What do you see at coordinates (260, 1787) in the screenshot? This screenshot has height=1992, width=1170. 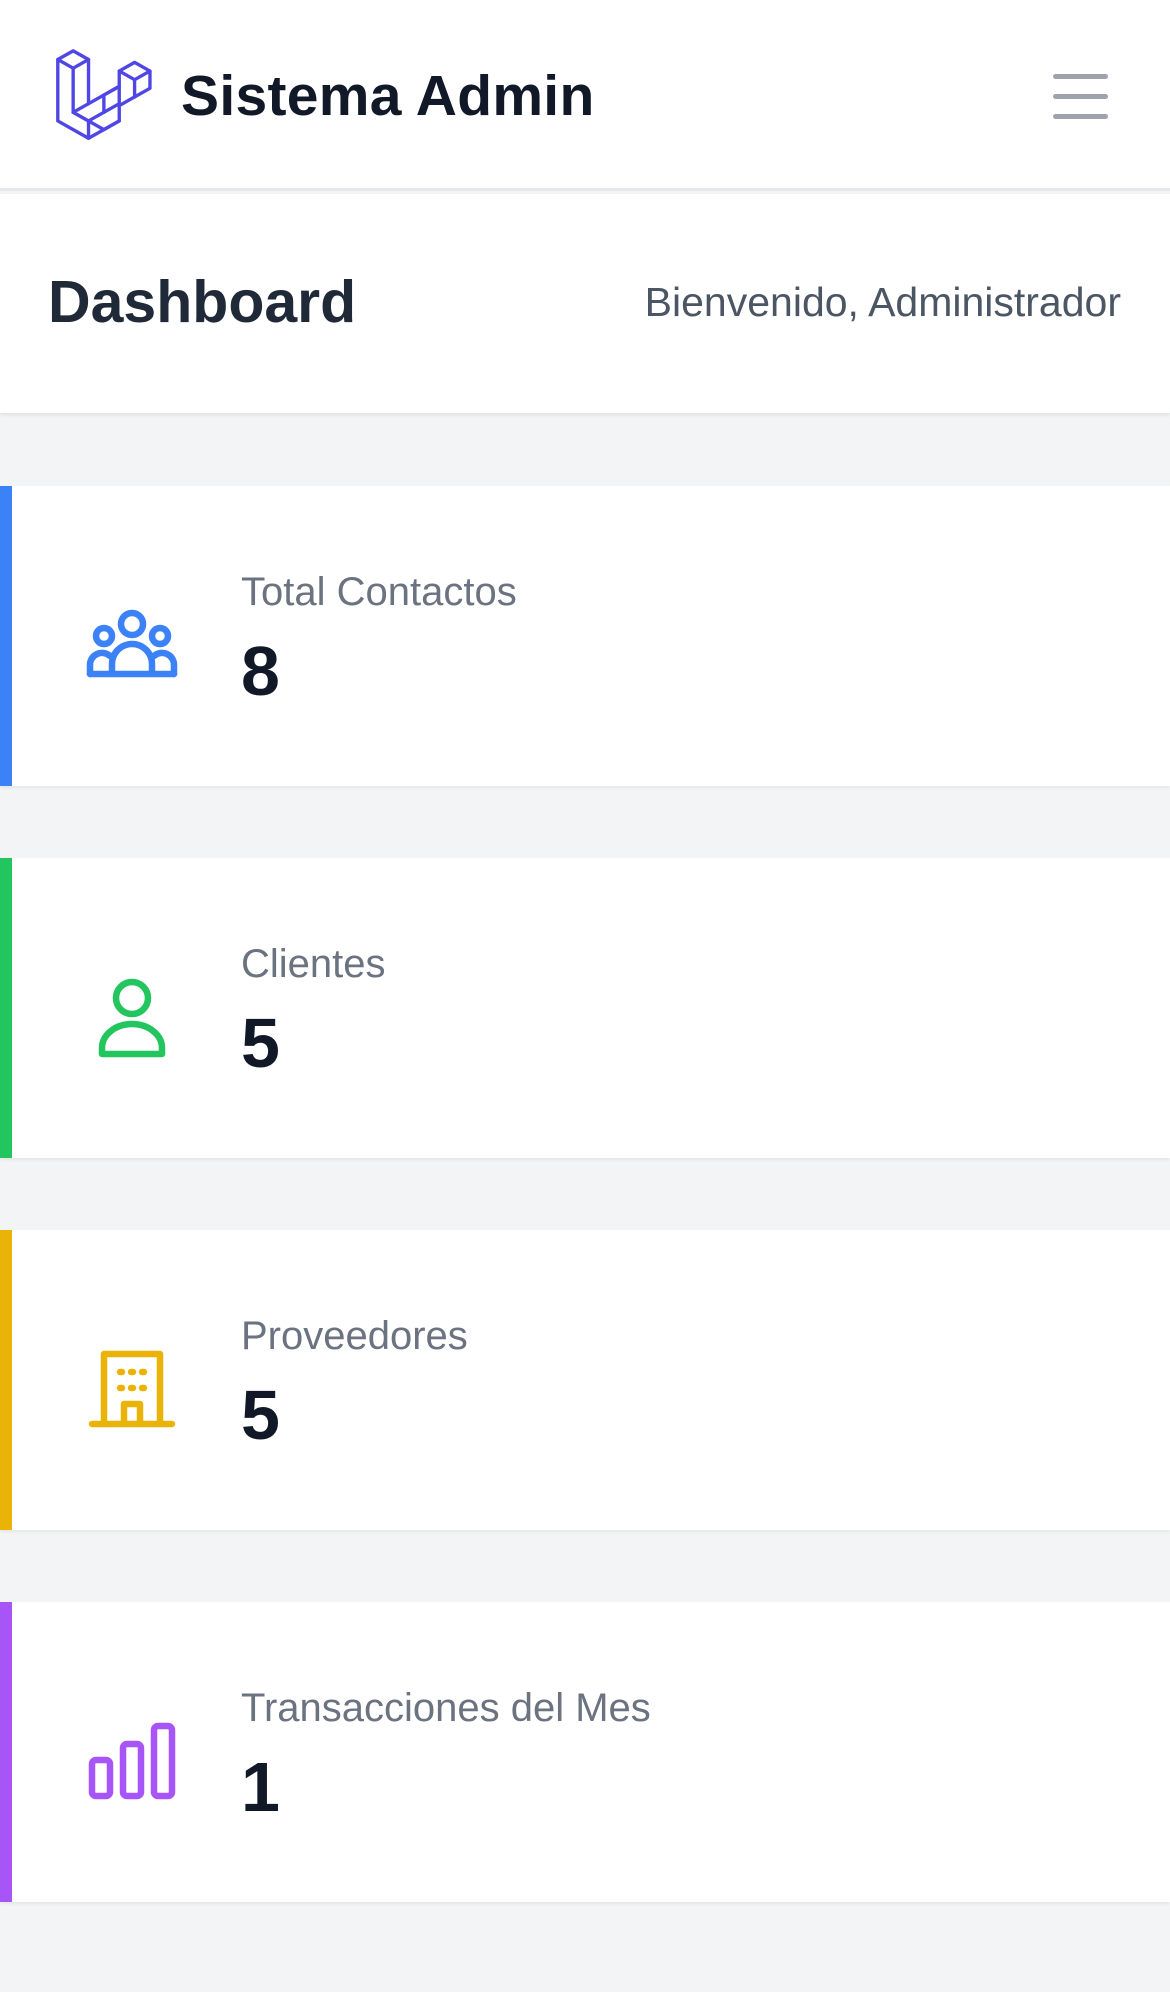 I see `stat-value: 1` at bounding box center [260, 1787].